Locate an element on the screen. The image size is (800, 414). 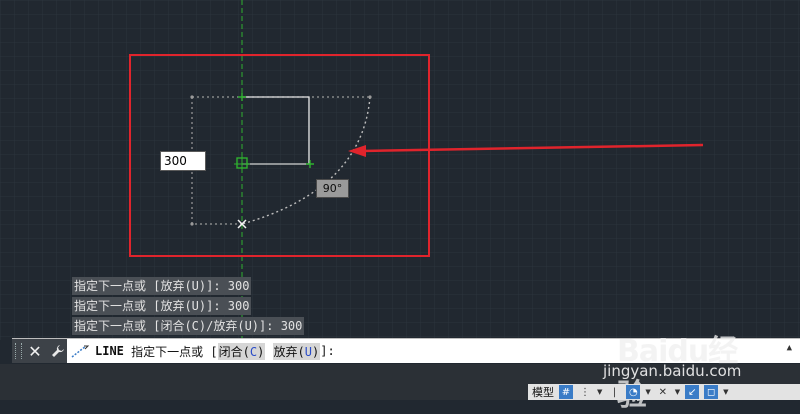
close-icon: ✕ is located at coordinates (35, 351).